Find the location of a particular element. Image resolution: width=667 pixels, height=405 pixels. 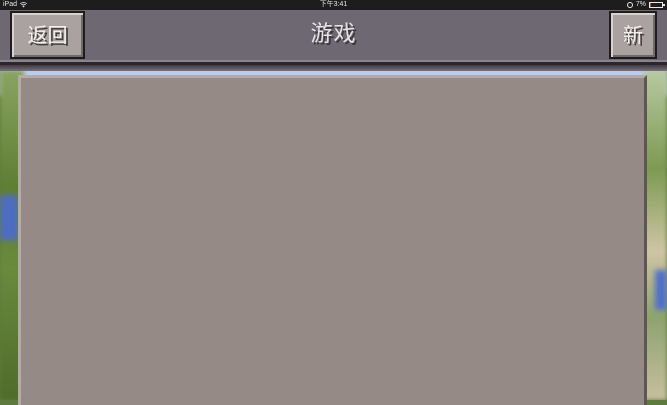

new-world-button: 新 is located at coordinates (633, 35).